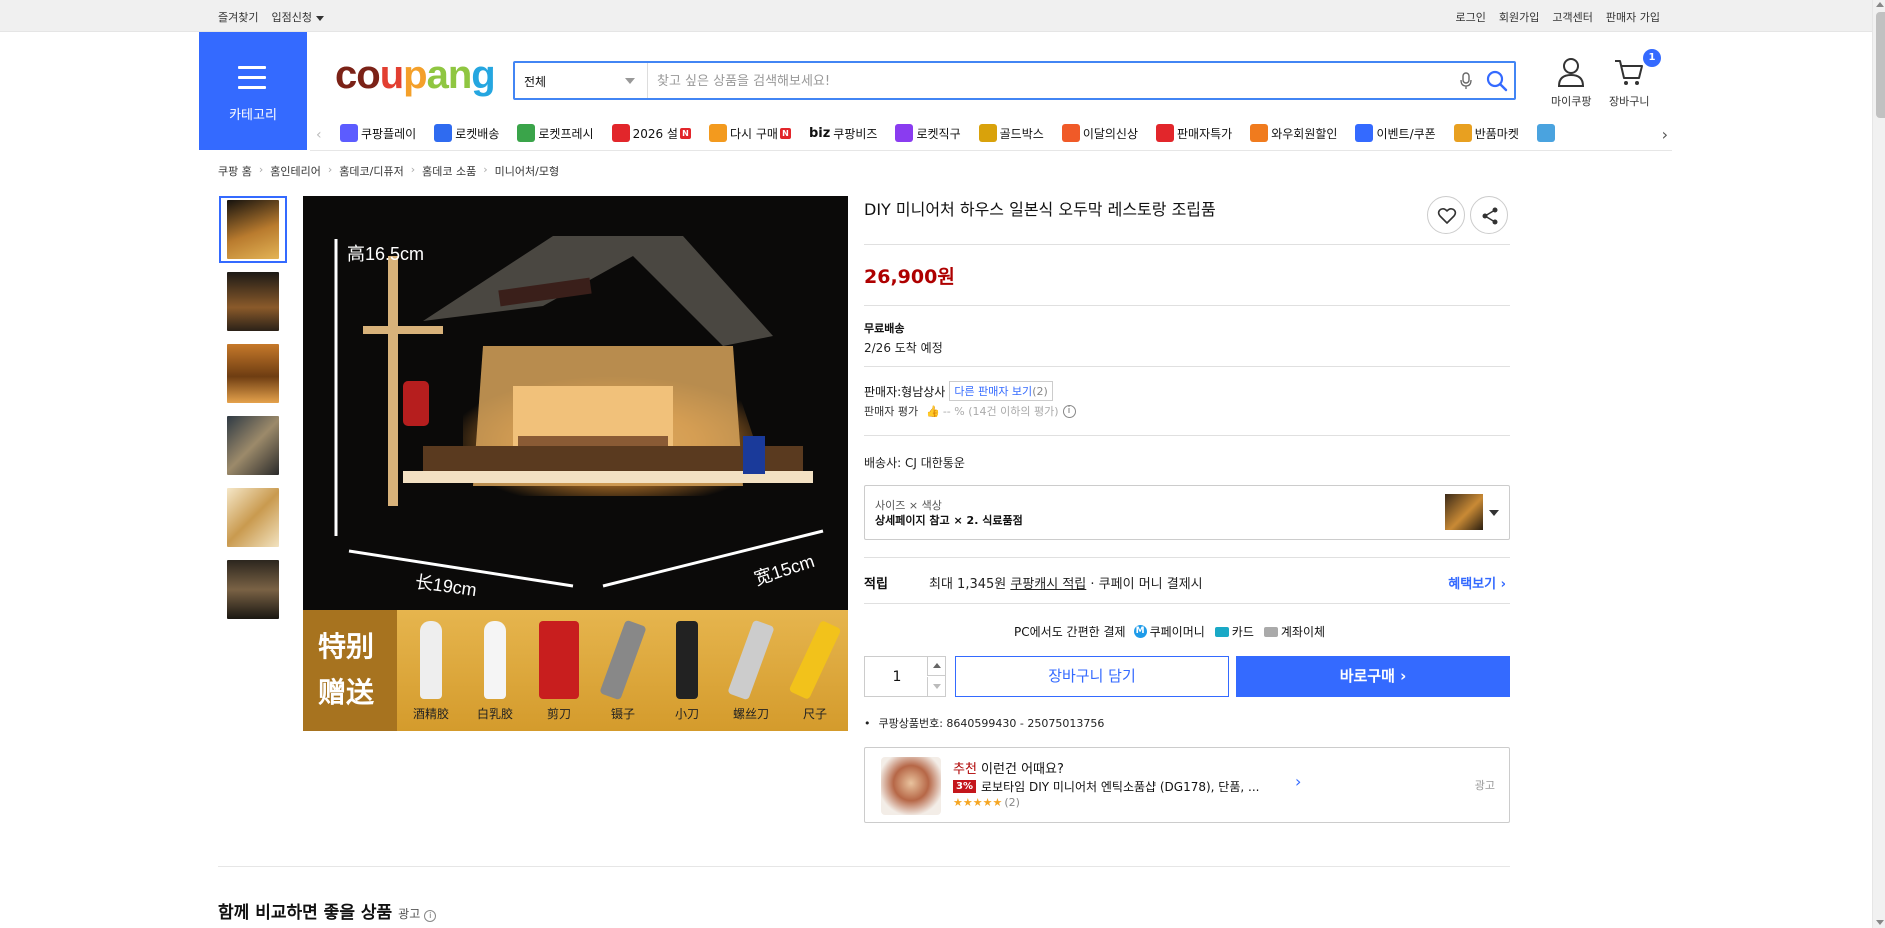 The height and width of the screenshot is (928, 1885). Describe the element at coordinates (1047, 81) in the screenshot. I see `search-input` at that location.